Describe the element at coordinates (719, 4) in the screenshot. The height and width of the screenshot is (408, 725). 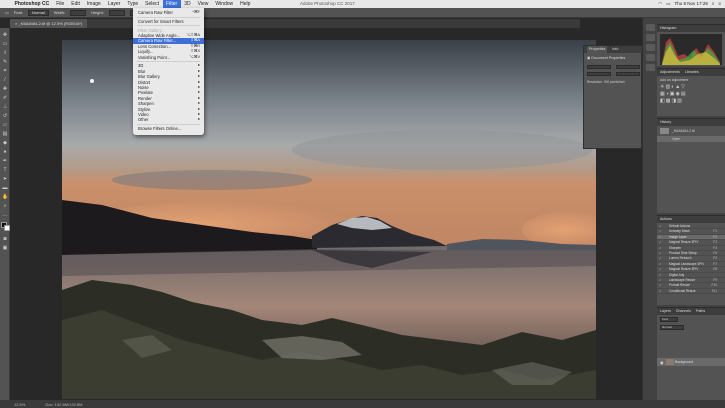
I see `notification-icon: ≡` at that location.